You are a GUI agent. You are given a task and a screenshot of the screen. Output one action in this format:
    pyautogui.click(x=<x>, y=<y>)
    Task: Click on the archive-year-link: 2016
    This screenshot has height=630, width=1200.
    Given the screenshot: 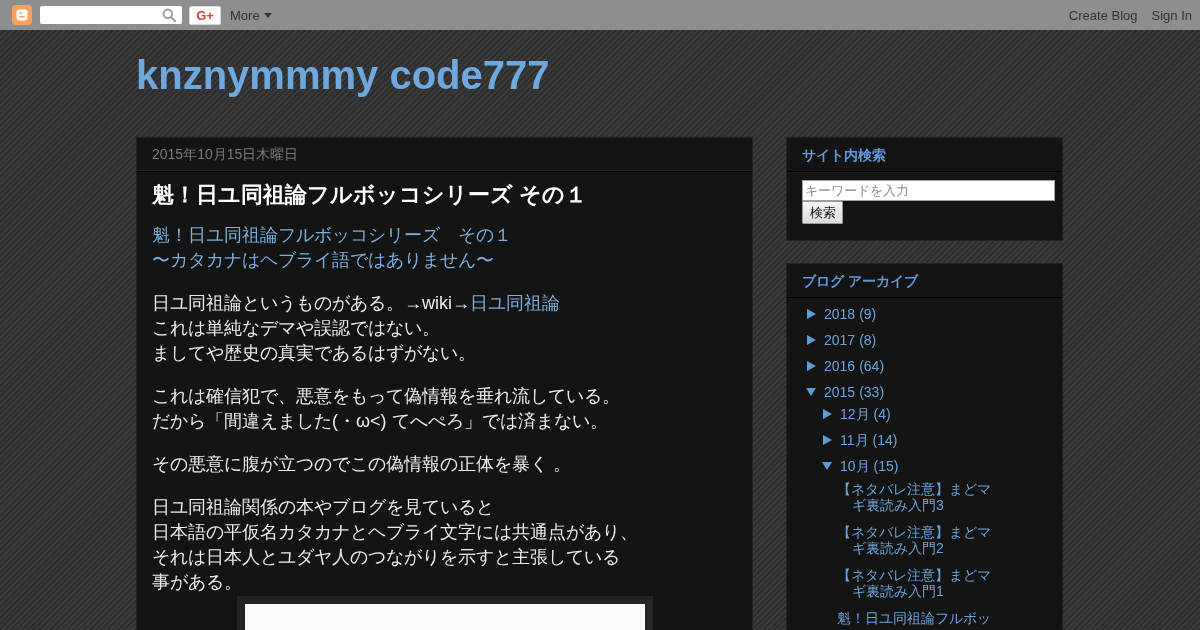 What is the action you would take?
    pyautogui.click(x=840, y=366)
    